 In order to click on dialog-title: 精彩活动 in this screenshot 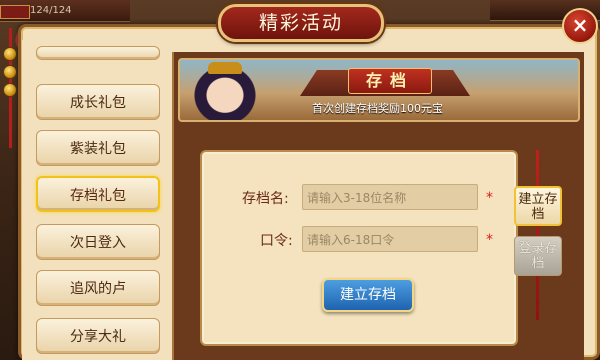, I will do `click(301, 23)`.